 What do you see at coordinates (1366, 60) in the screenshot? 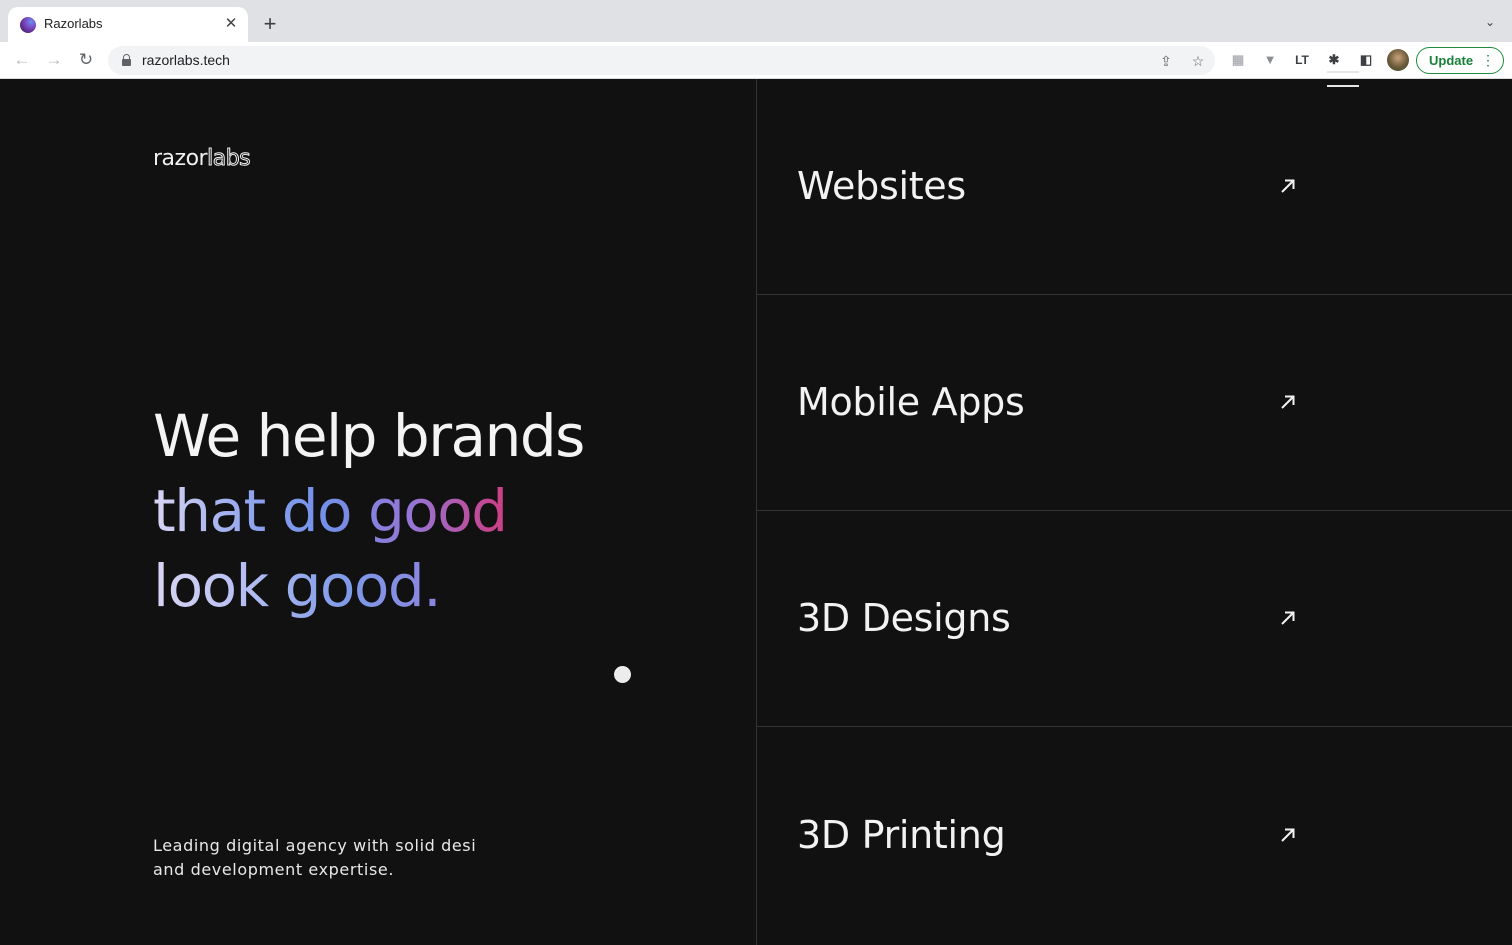
I see `side-panel-icon: ◧` at bounding box center [1366, 60].